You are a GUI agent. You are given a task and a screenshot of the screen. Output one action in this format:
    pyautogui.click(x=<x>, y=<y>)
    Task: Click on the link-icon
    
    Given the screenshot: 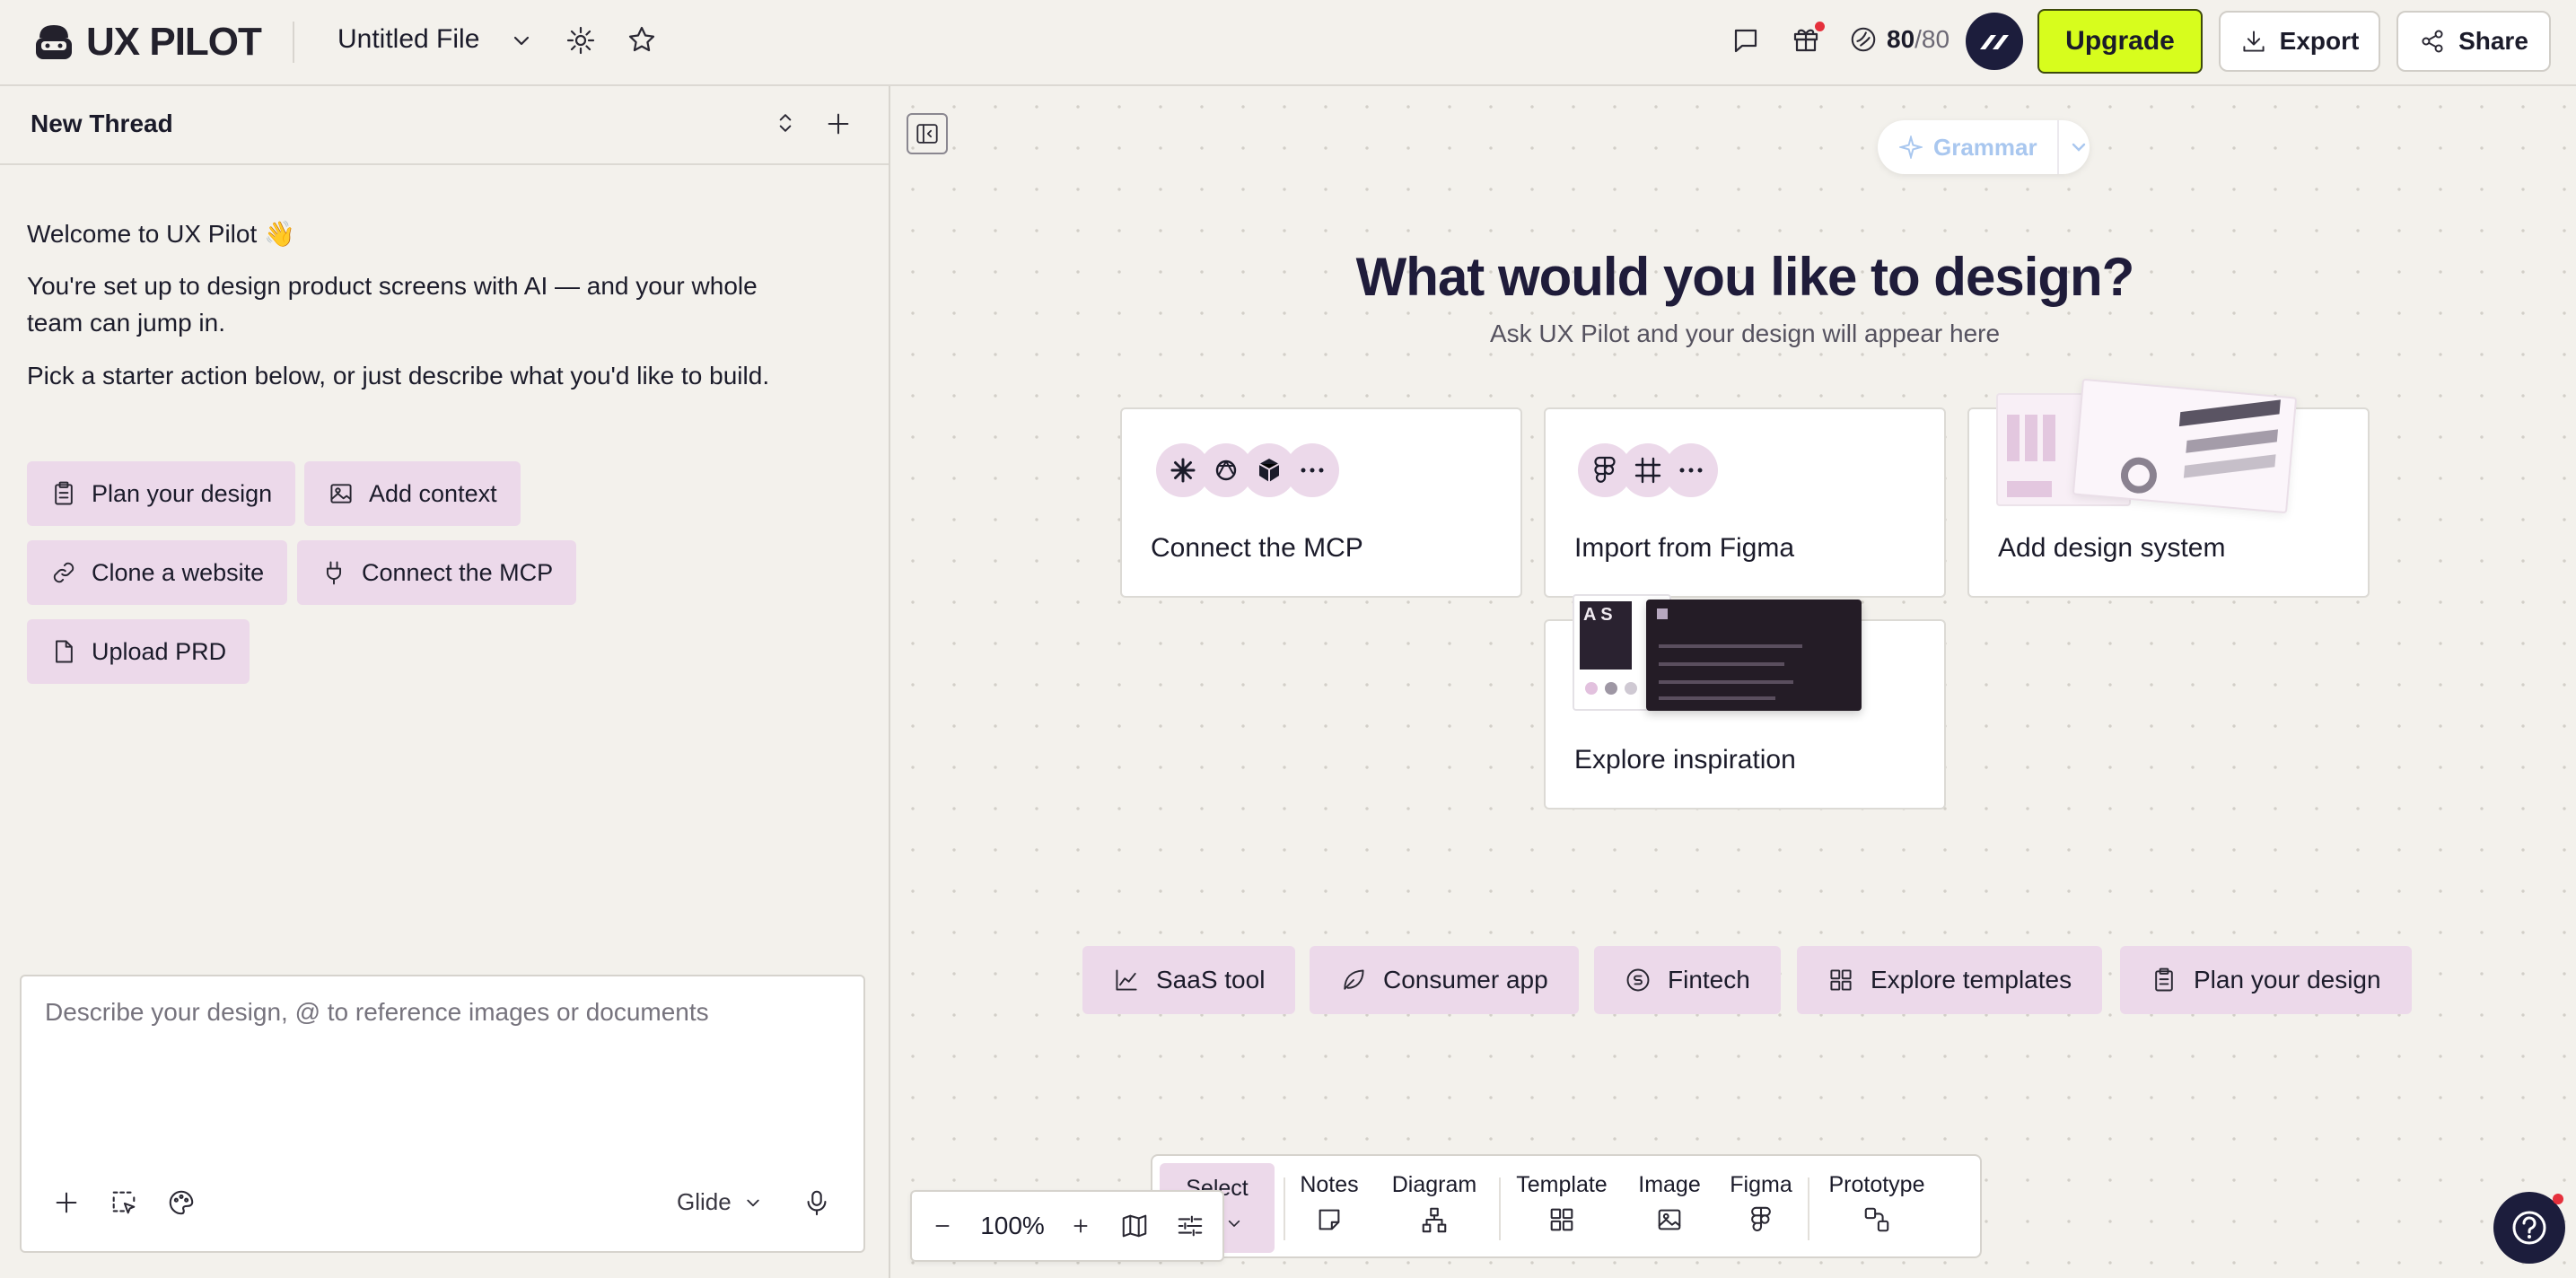 What is the action you would take?
    pyautogui.click(x=64, y=573)
    